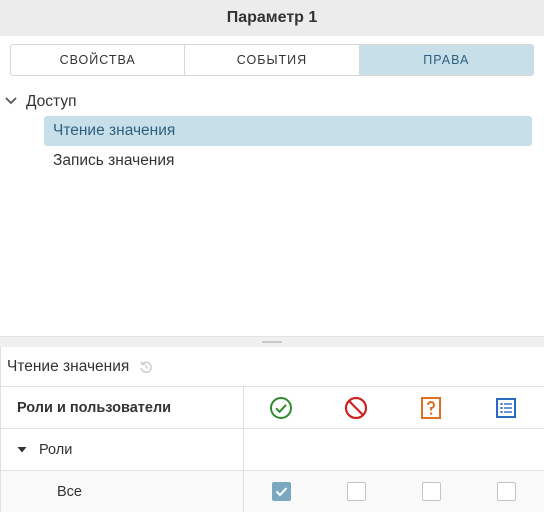  Describe the element at coordinates (146, 367) in the screenshot. I see `reset-icon` at that location.